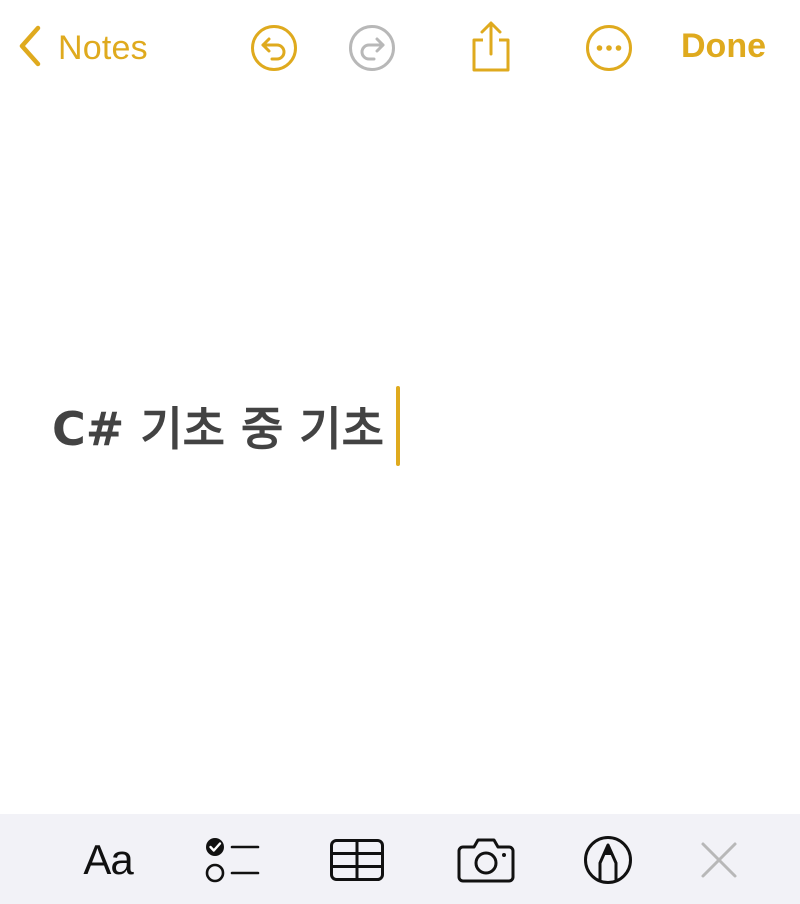 The width and height of the screenshot is (800, 904). What do you see at coordinates (274, 48) in the screenshot?
I see `undo-icon` at bounding box center [274, 48].